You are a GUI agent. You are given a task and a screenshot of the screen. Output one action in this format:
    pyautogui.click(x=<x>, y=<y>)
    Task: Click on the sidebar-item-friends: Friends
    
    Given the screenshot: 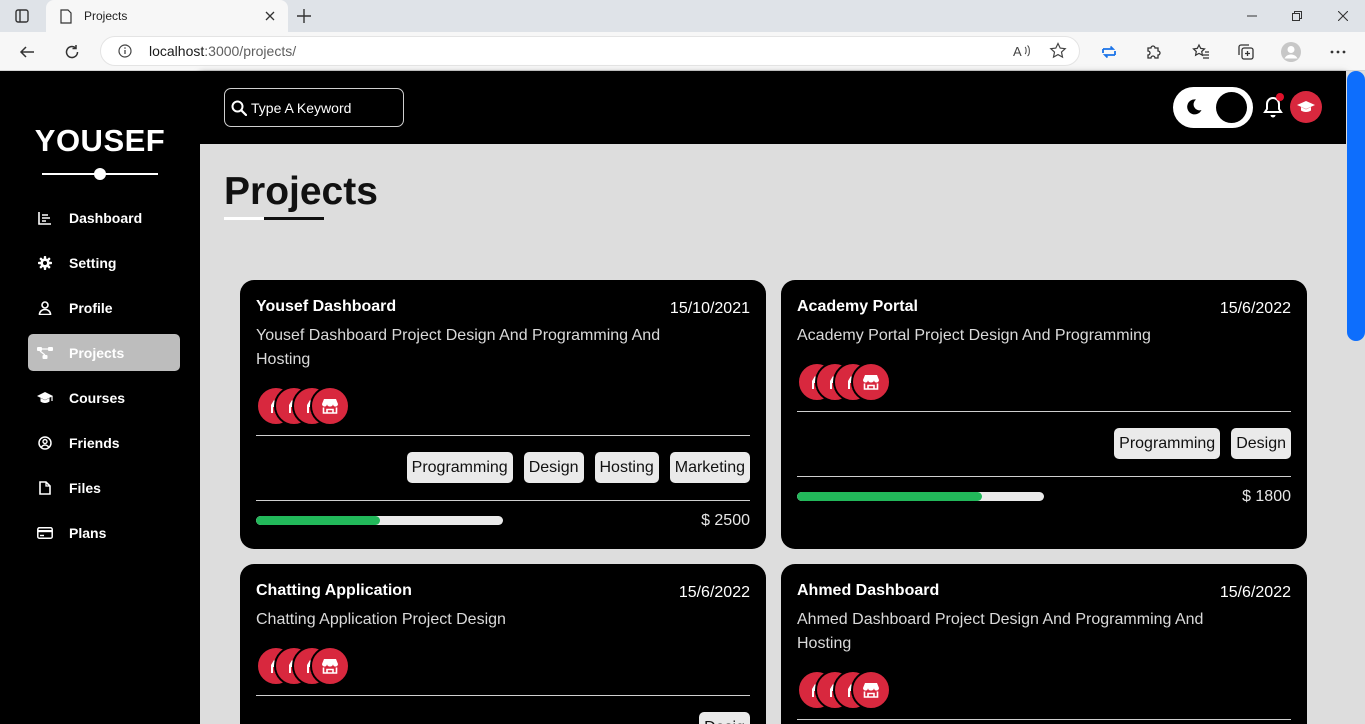 What is the action you would take?
    pyautogui.click(x=104, y=442)
    